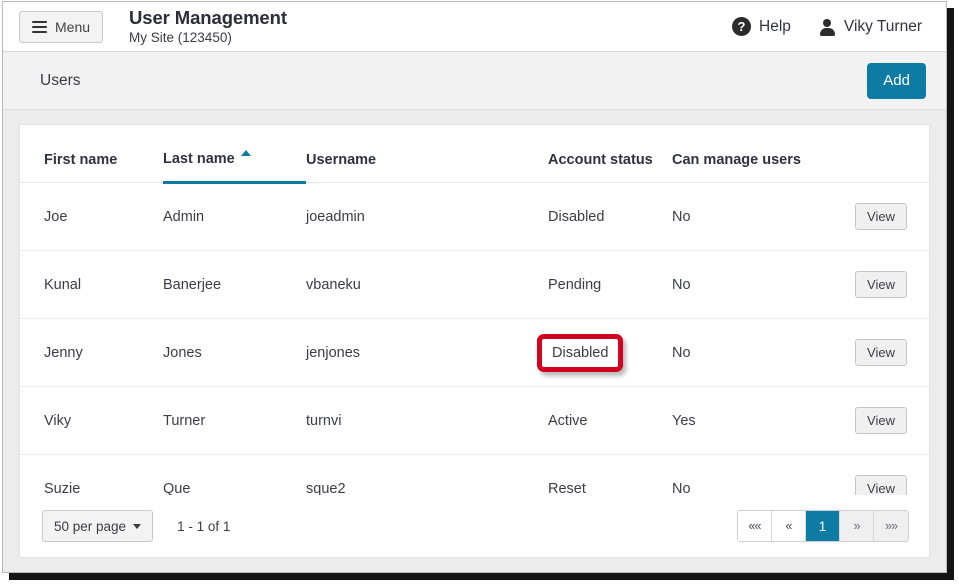  I want to click on help-label: Help, so click(775, 26).